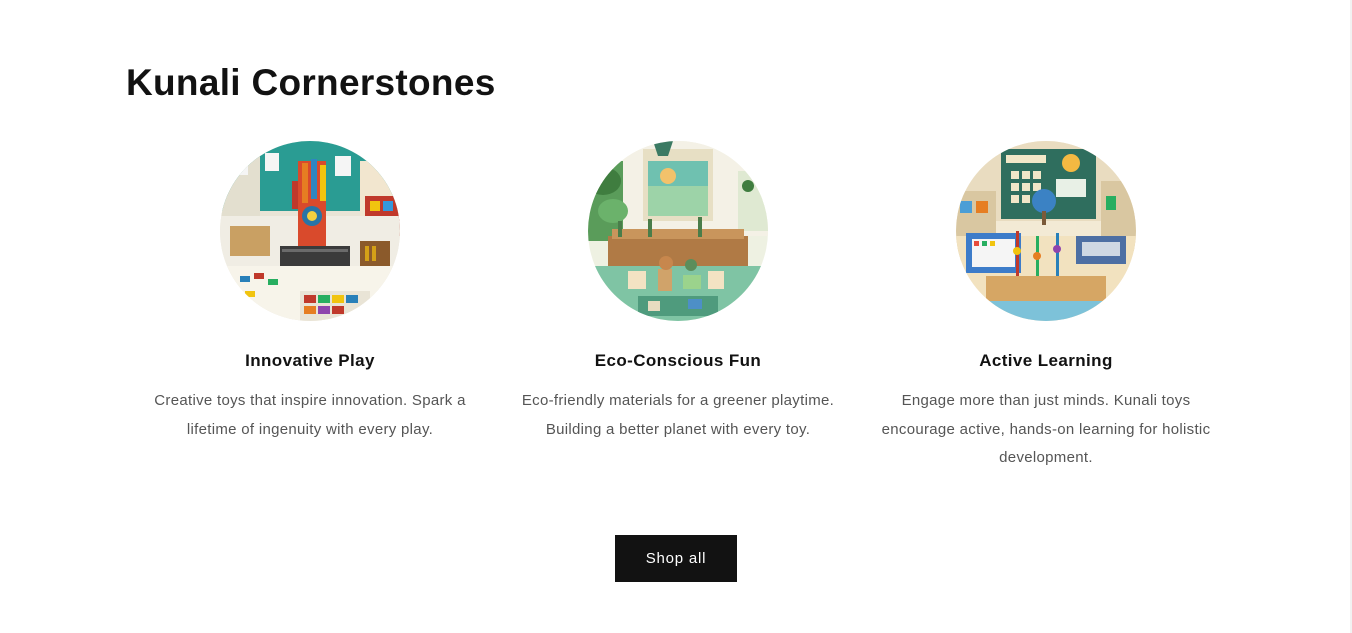 The image size is (1352, 633). I want to click on toy-robot-hand-illustration, so click(310, 231).